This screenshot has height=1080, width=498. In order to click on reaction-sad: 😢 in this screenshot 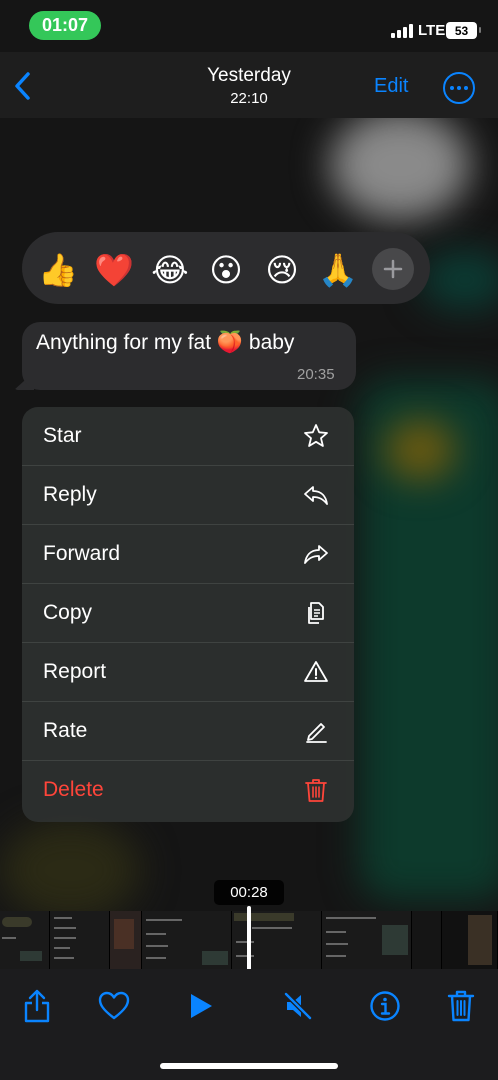, I will do `click(282, 270)`.